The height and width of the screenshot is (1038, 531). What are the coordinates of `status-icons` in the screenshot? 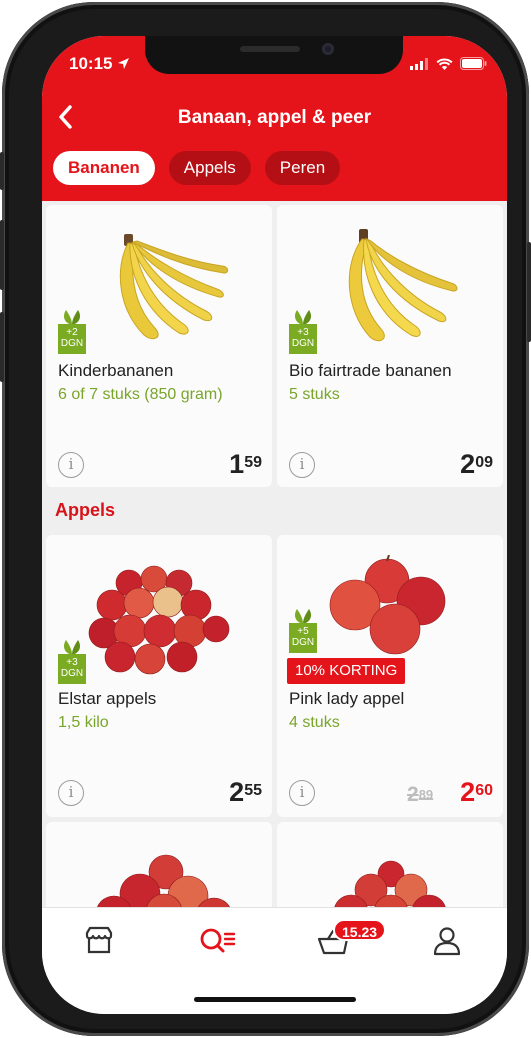 It's located at (448, 63).